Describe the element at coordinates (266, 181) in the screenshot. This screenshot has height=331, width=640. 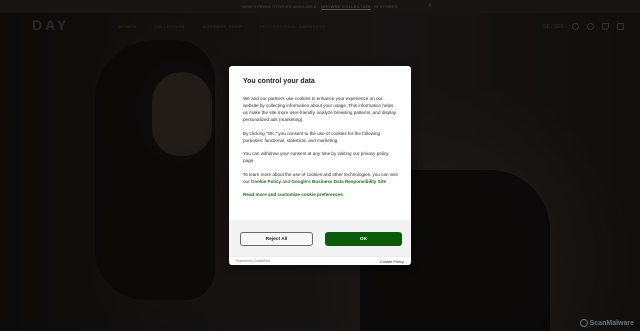
I see `cookie-policy-link: Cookie Policy` at that location.